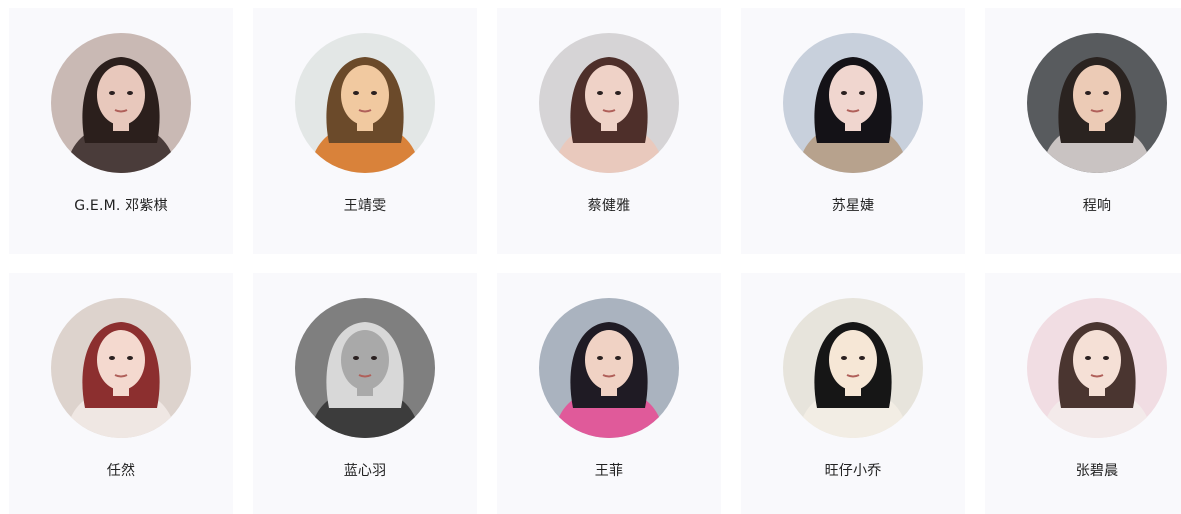 The image size is (1181, 514). What do you see at coordinates (1083, 470) in the screenshot?
I see `artist-name: 张碧晨` at bounding box center [1083, 470].